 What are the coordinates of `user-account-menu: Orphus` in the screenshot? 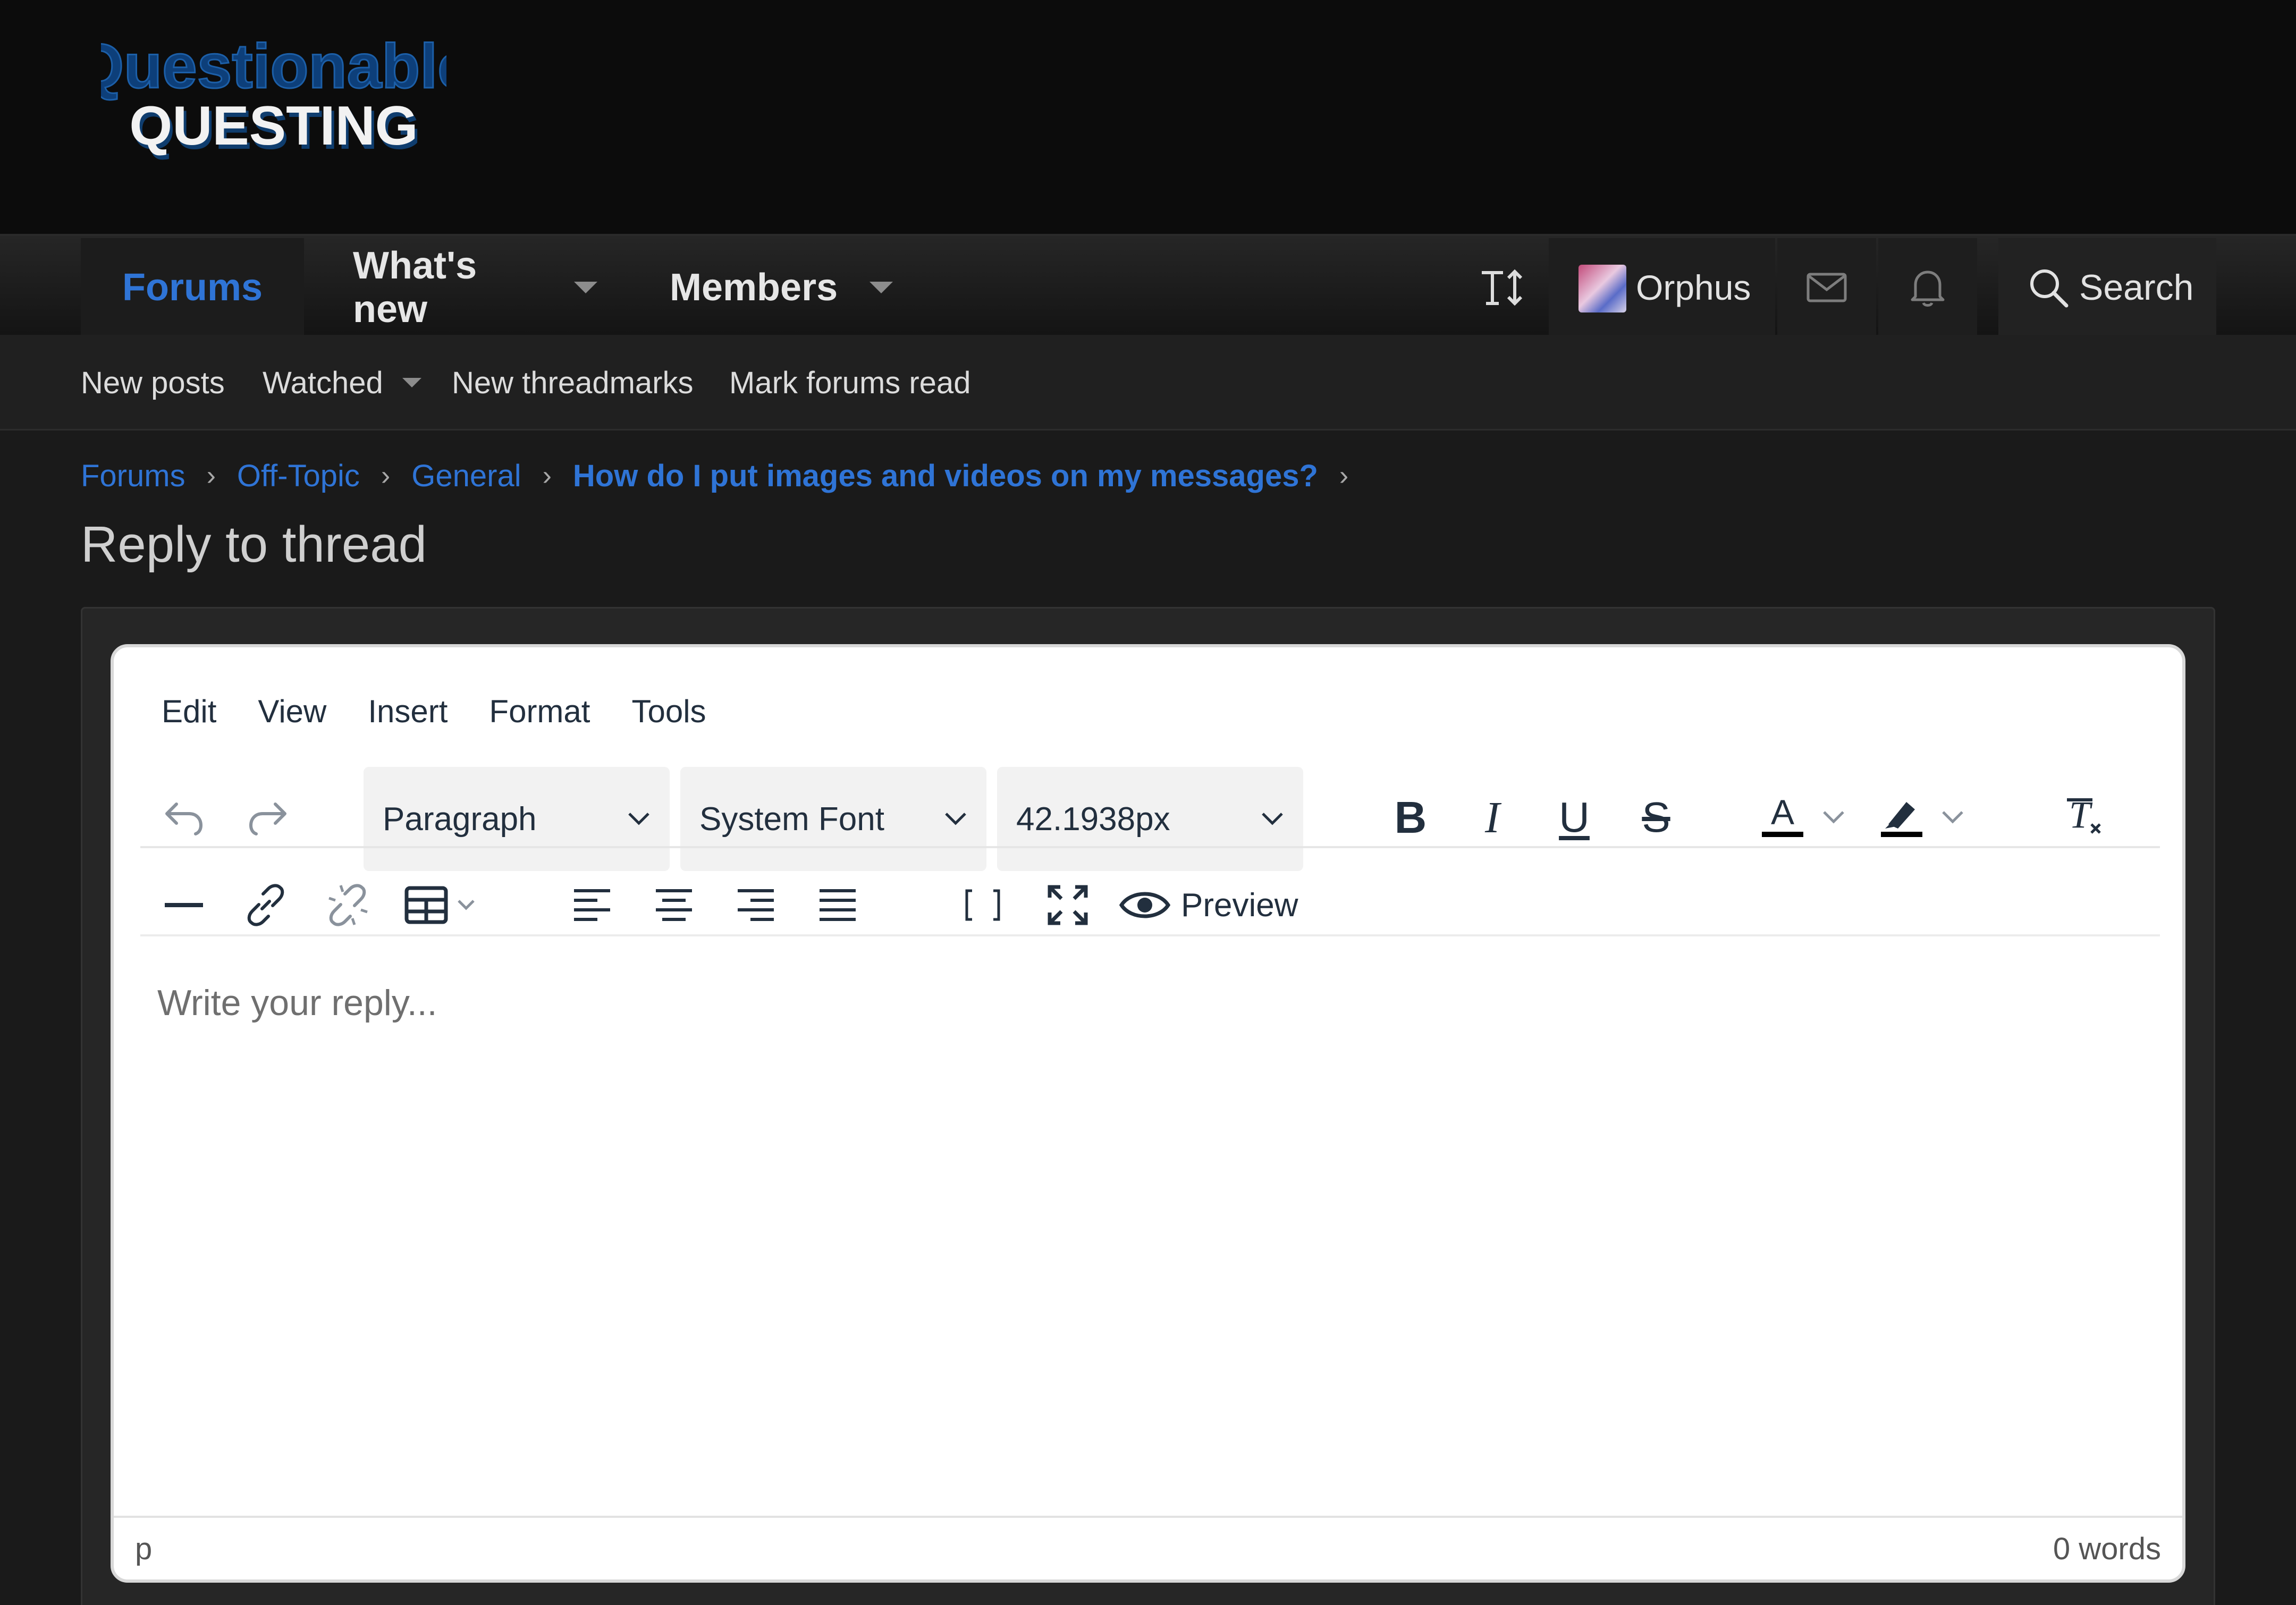 It's located at (1662, 287).